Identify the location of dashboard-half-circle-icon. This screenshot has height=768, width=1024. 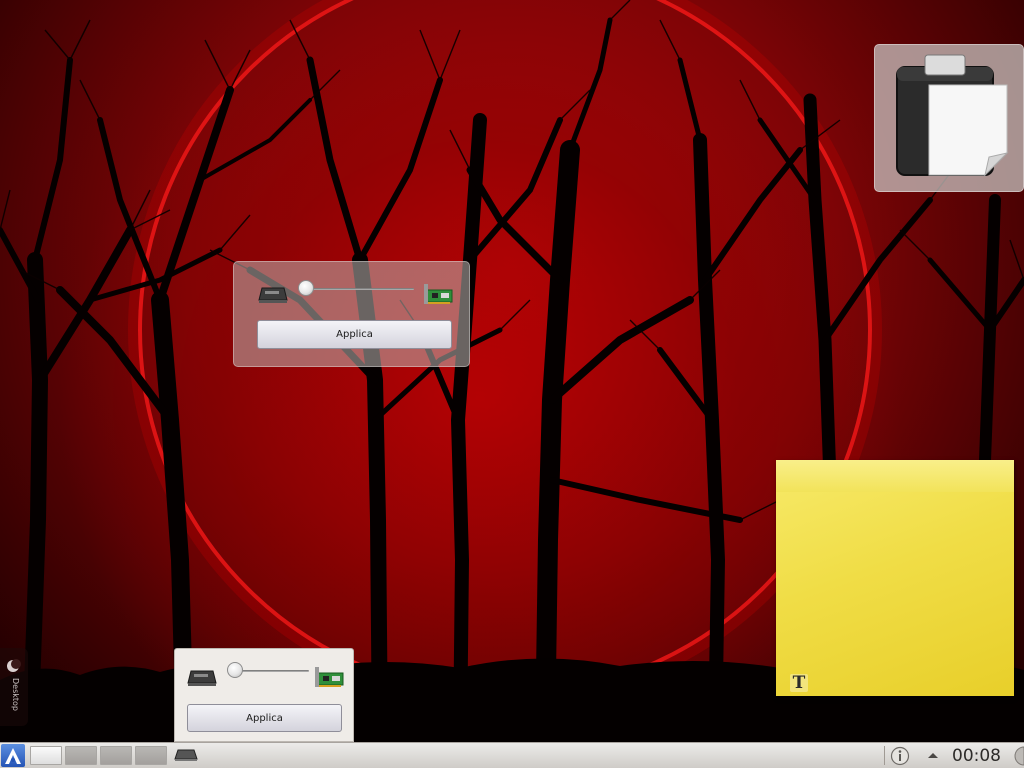
(1016, 756).